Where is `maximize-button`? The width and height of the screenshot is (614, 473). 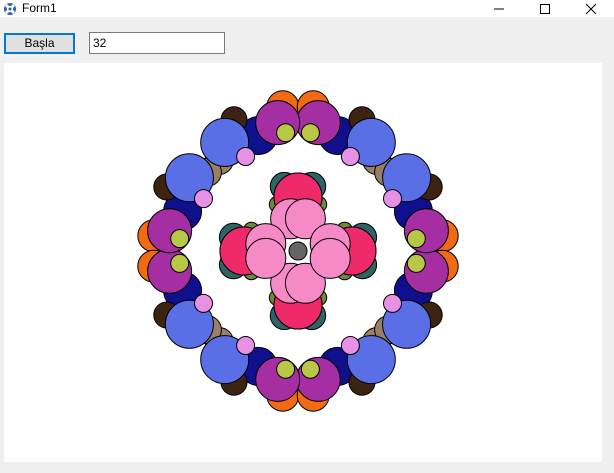
maximize-button is located at coordinates (545, 8).